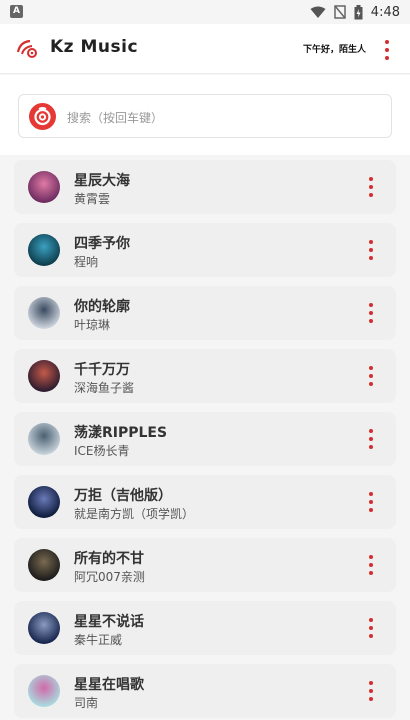 Image resolution: width=410 pixels, height=720 pixels. I want to click on song-row: 你的轮廓 叶琼琳, so click(205, 313).